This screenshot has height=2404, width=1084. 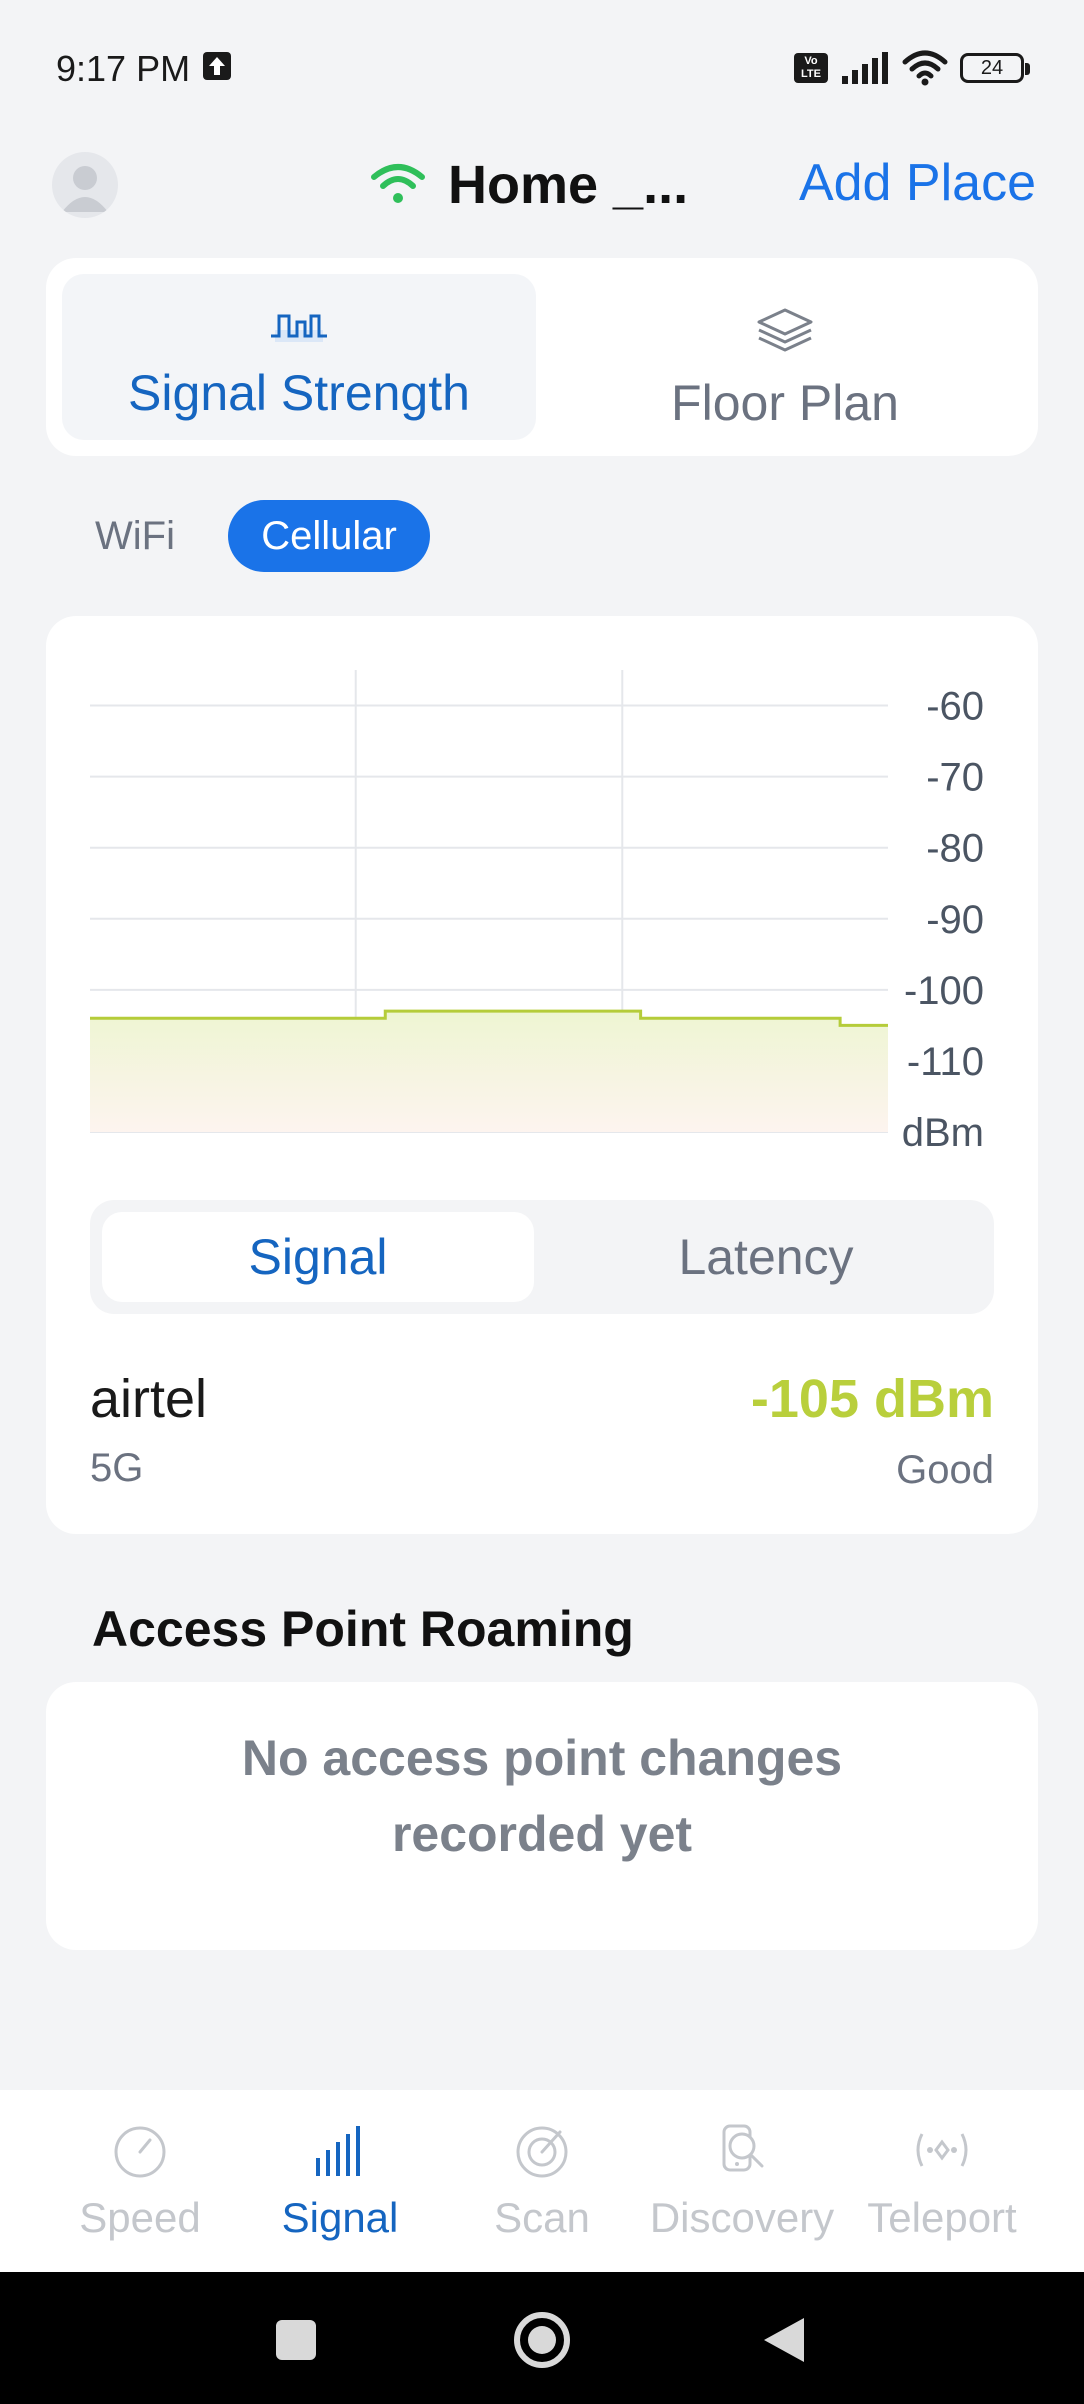 I want to click on teleport-icon, so click(x=942, y=2150).